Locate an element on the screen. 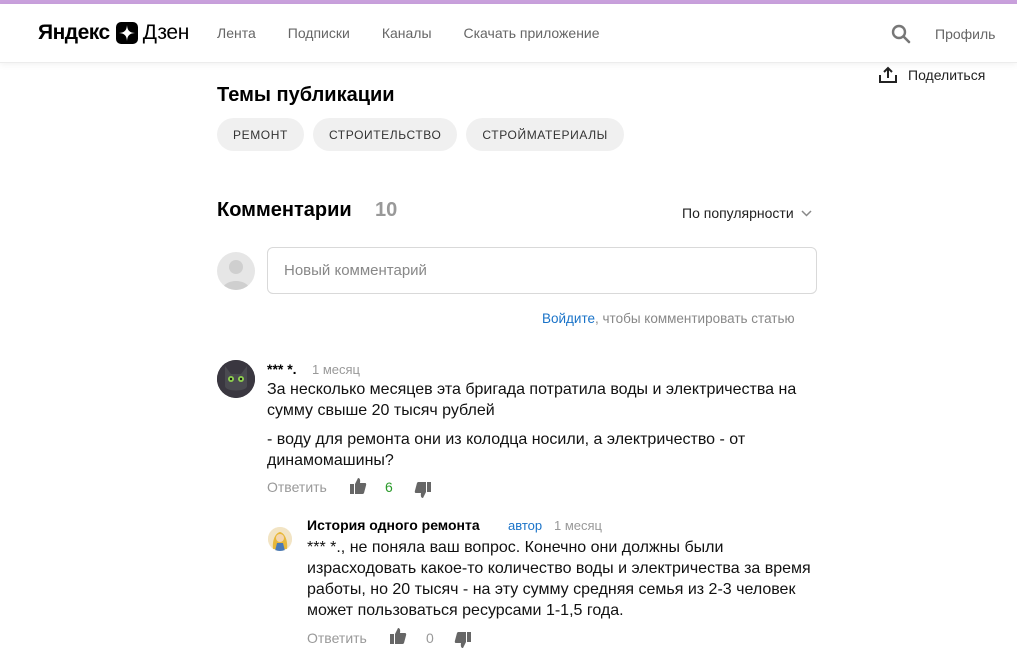  comments-count: 10 is located at coordinates (386, 210).